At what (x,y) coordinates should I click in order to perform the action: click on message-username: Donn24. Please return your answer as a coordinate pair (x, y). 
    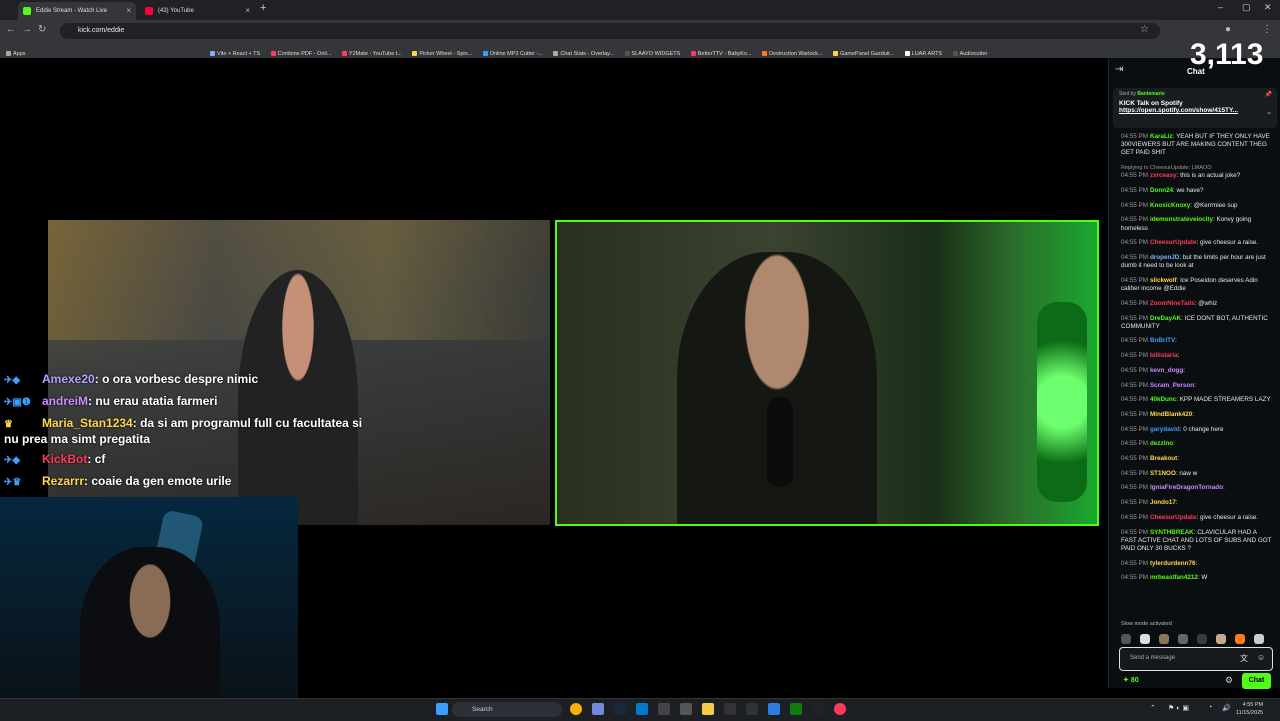
    Looking at the image, I should click on (1161, 190).